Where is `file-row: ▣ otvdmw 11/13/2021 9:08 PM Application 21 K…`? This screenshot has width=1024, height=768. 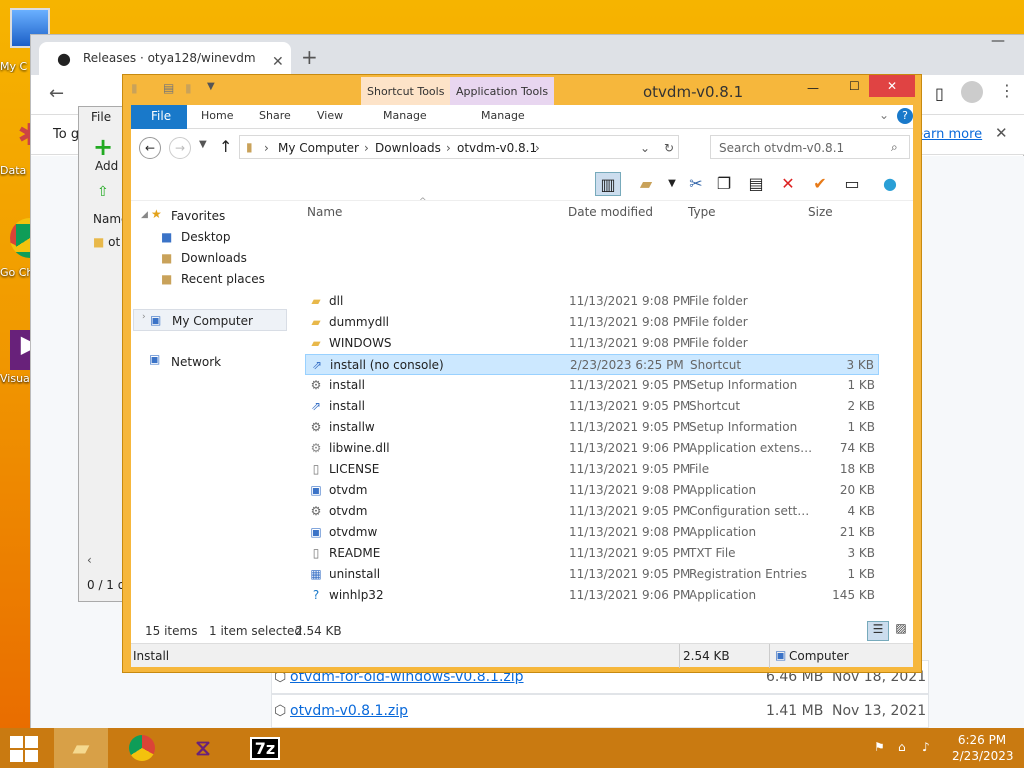 file-row: ▣ otvdmw 11/13/2021 9:08 PM Application 21 K… is located at coordinates (592, 532).